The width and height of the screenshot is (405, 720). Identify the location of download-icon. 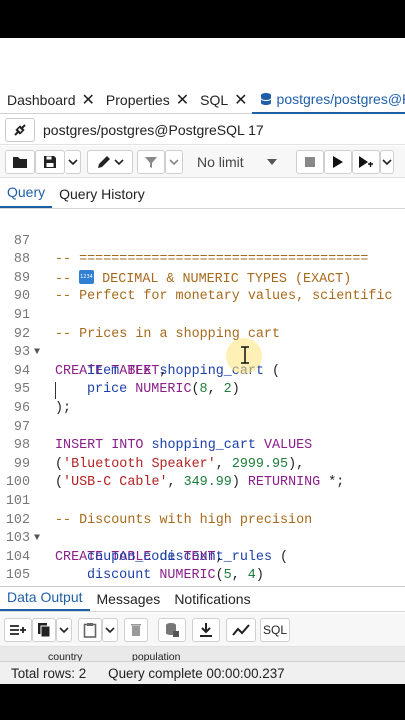
(206, 629).